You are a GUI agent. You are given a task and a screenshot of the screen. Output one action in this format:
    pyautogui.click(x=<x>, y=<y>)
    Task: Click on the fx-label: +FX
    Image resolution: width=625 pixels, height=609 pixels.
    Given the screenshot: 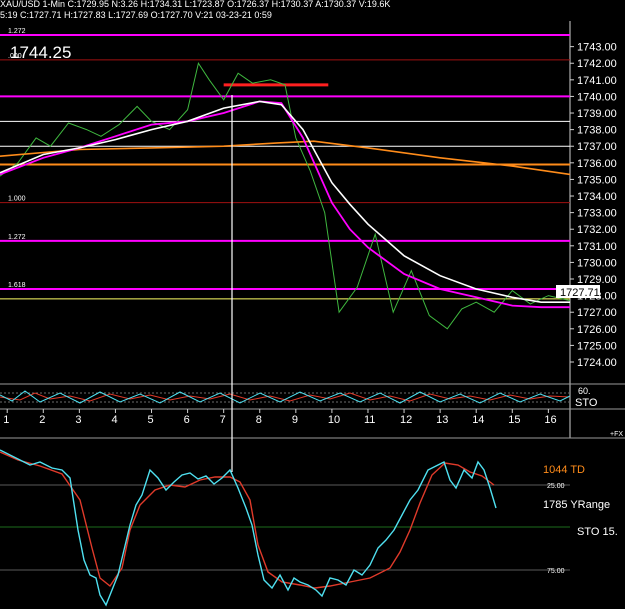 What is the action you would take?
    pyautogui.click(x=616, y=434)
    